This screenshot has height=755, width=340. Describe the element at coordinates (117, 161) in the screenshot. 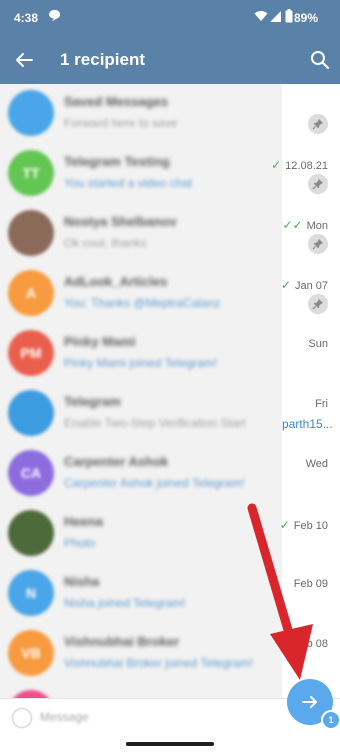

I see `chat-name: Telegram Testing` at that location.